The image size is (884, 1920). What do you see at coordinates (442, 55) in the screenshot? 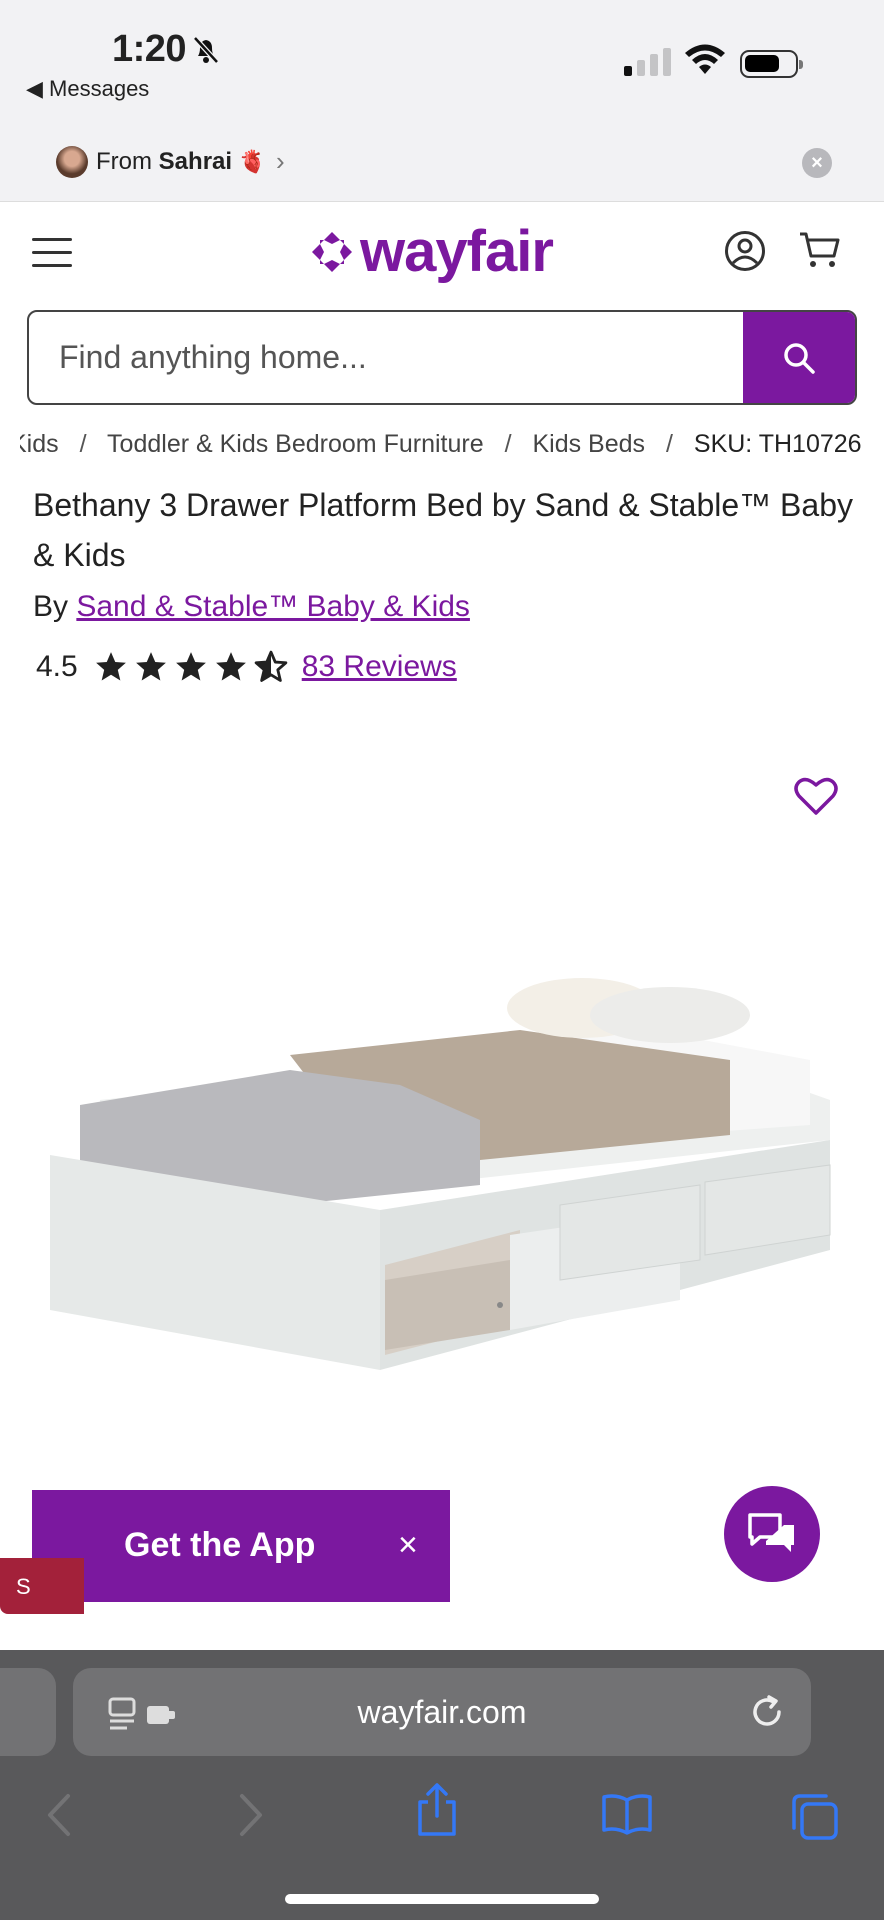
I see `status-bar: 1:20 ◀ Messages` at bounding box center [442, 55].